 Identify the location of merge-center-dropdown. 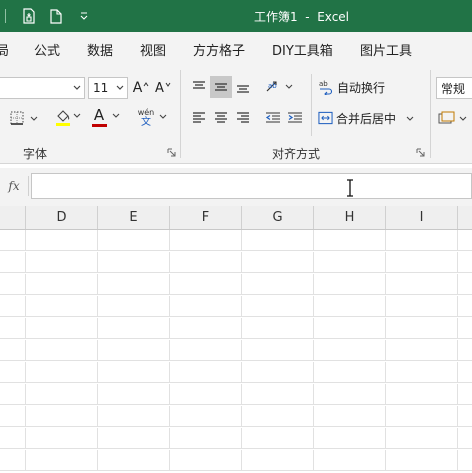
(410, 119).